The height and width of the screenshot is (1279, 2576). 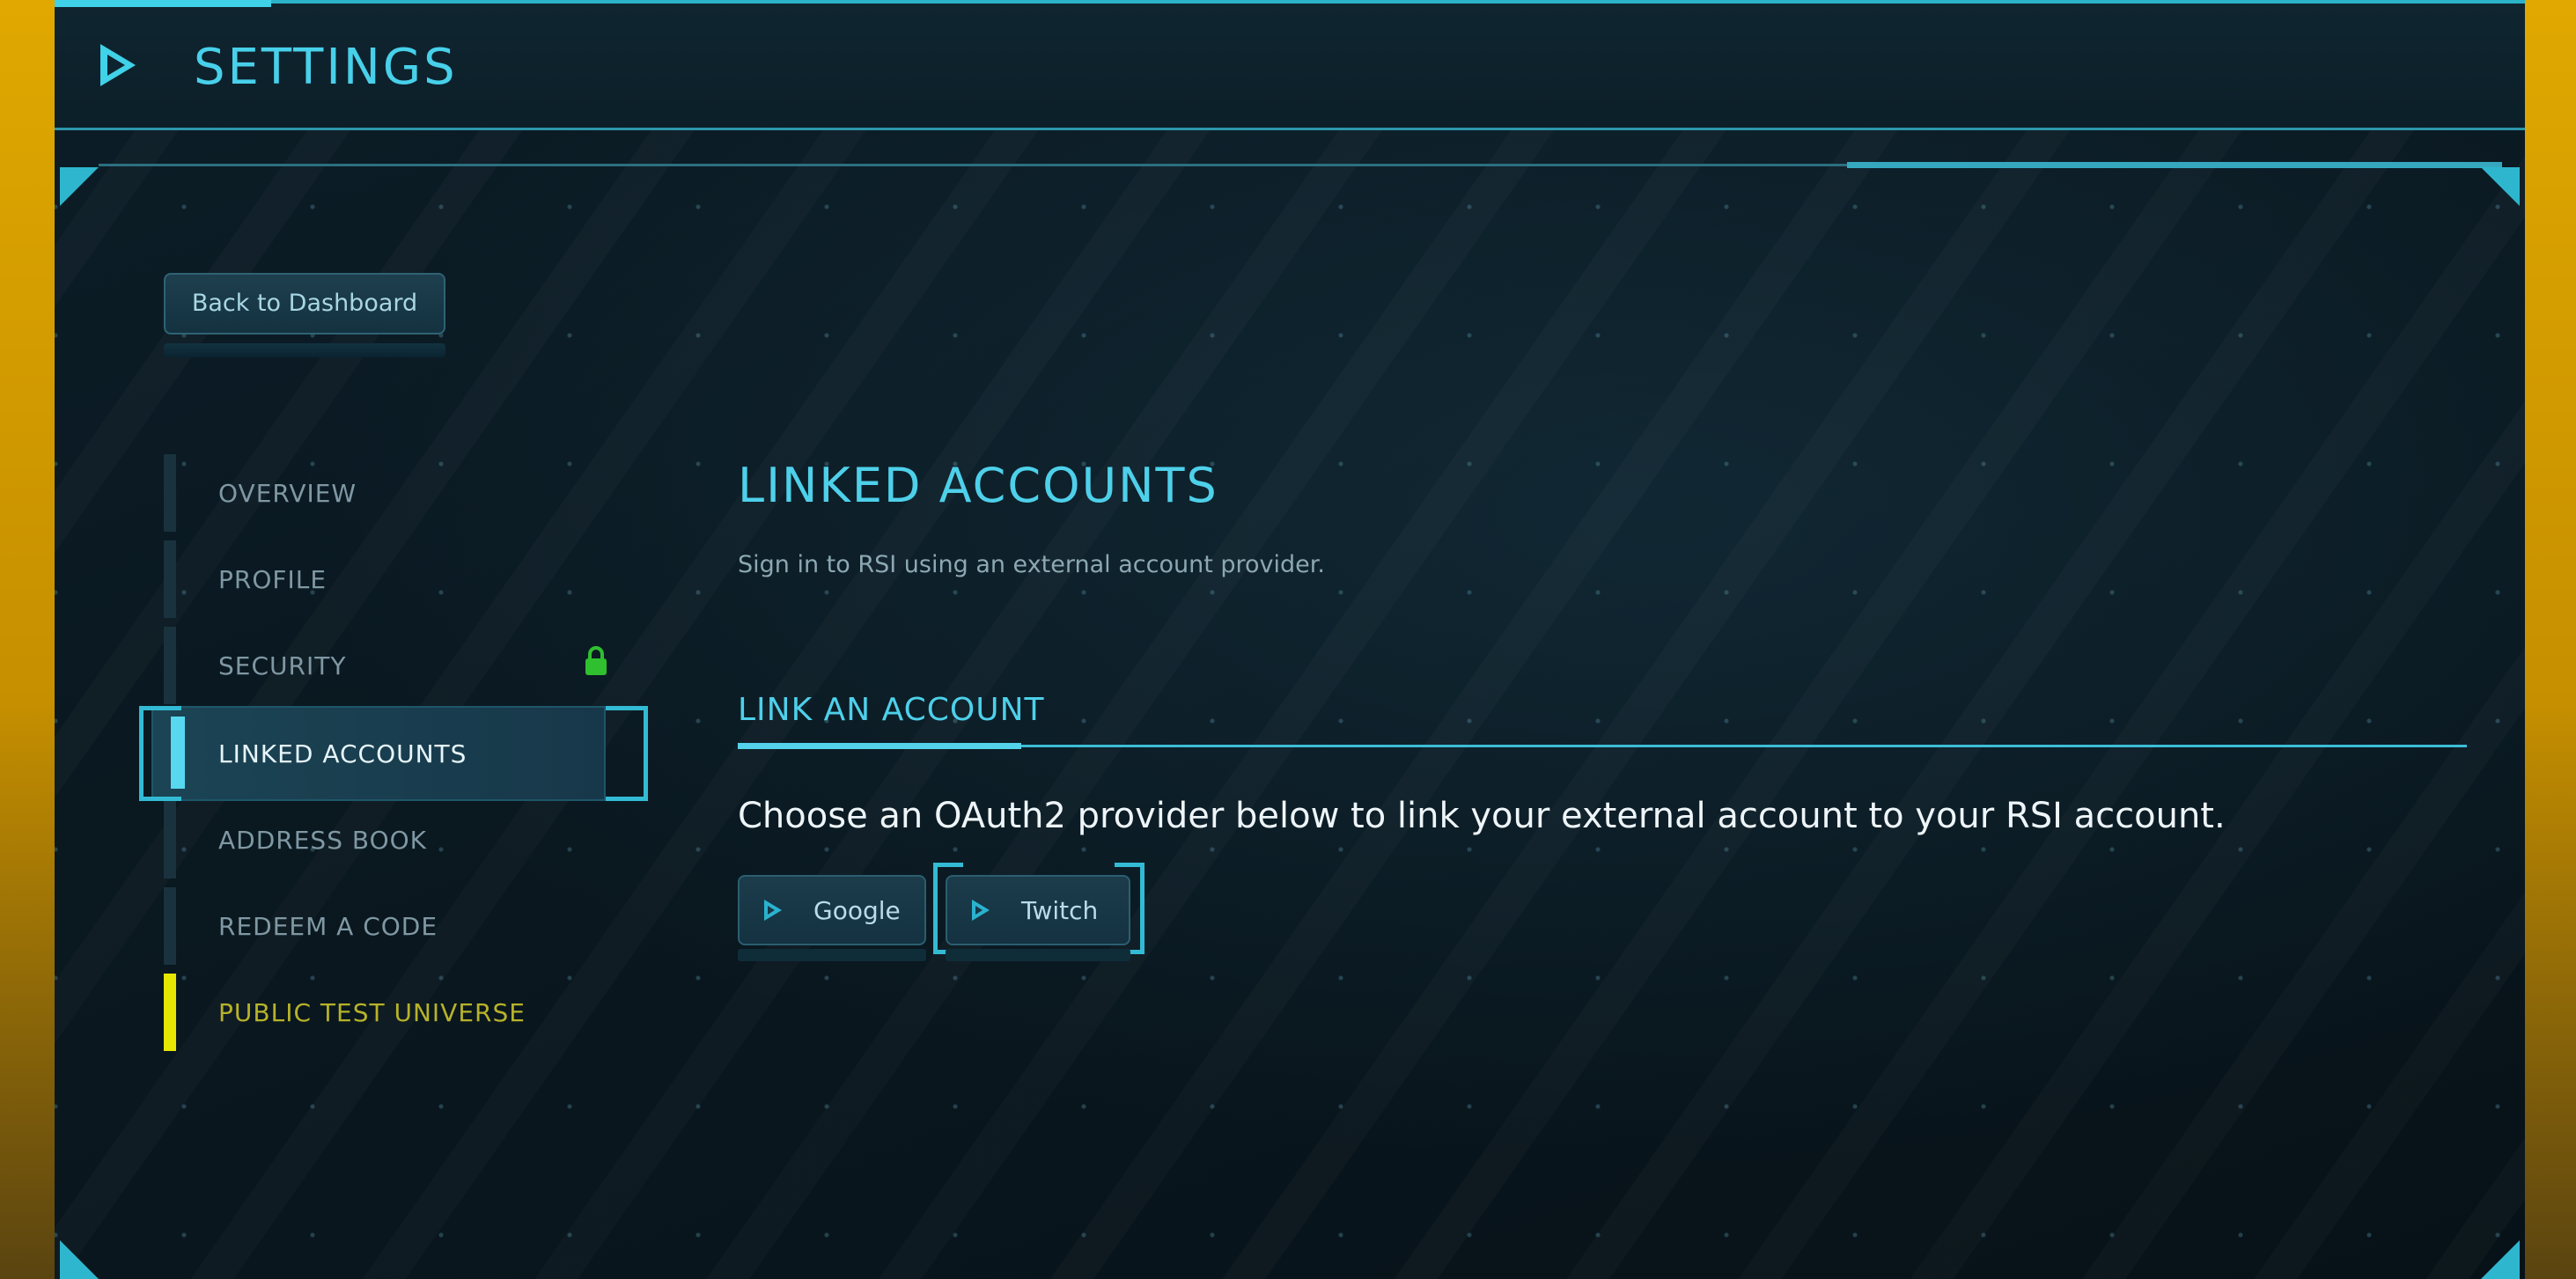 What do you see at coordinates (328, 926) in the screenshot?
I see `sidebar-item-label: REDEEM A CODE` at bounding box center [328, 926].